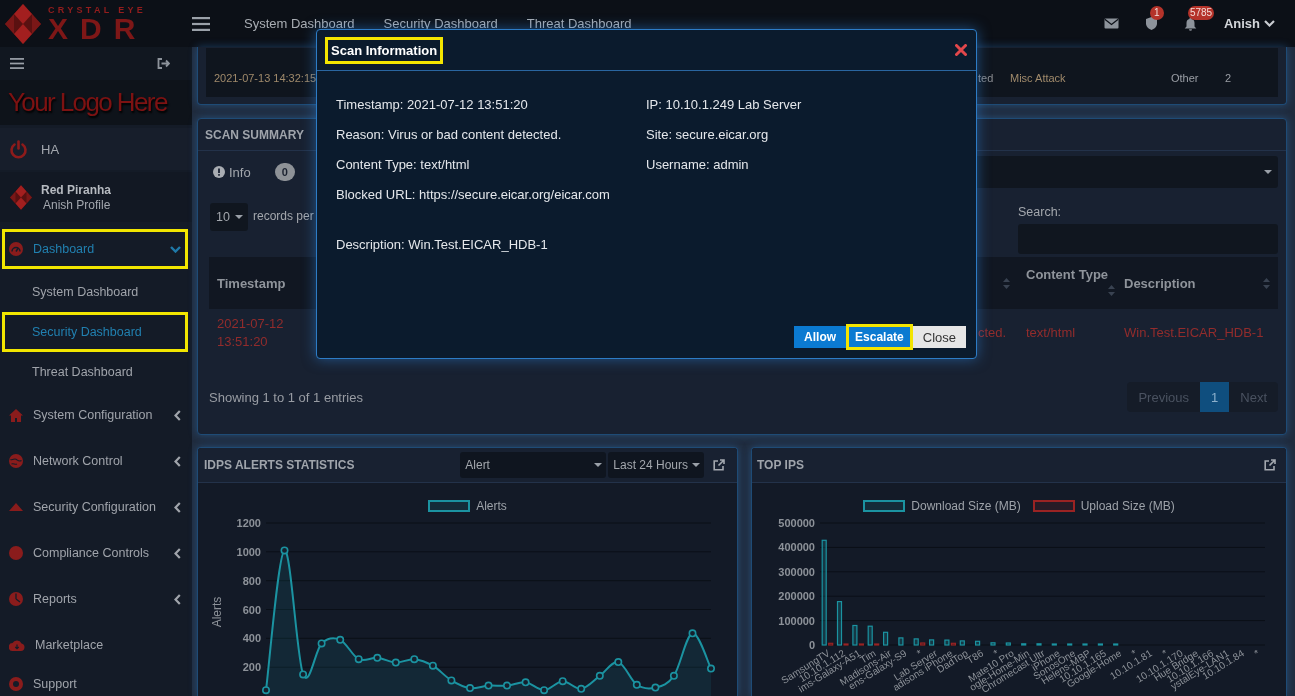 Image resolution: width=1295 pixels, height=696 pixels. What do you see at coordinates (16, 599) in the screenshot?
I see `clock-icon` at bounding box center [16, 599].